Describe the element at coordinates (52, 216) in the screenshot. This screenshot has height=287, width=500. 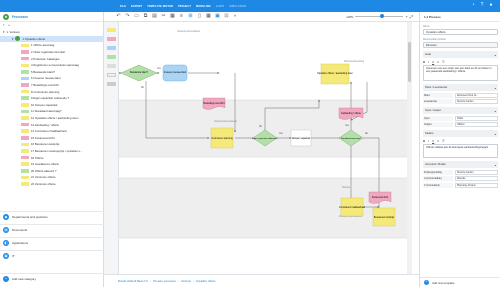
I see `section-departments: ◆ Departments and positions` at that location.